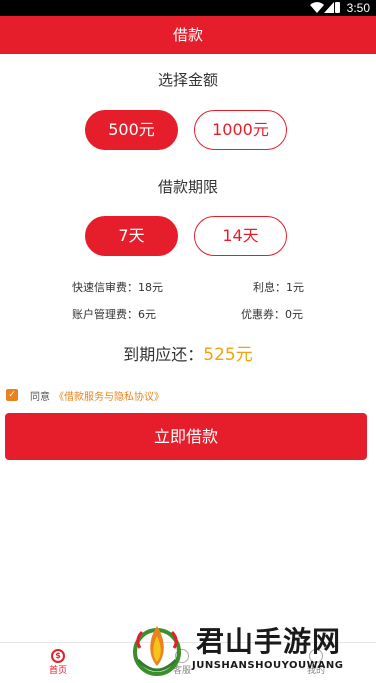 The image size is (376, 683). Describe the element at coordinates (117, 287) in the screenshot. I see `review-fee: 快速信审费：18元` at that location.